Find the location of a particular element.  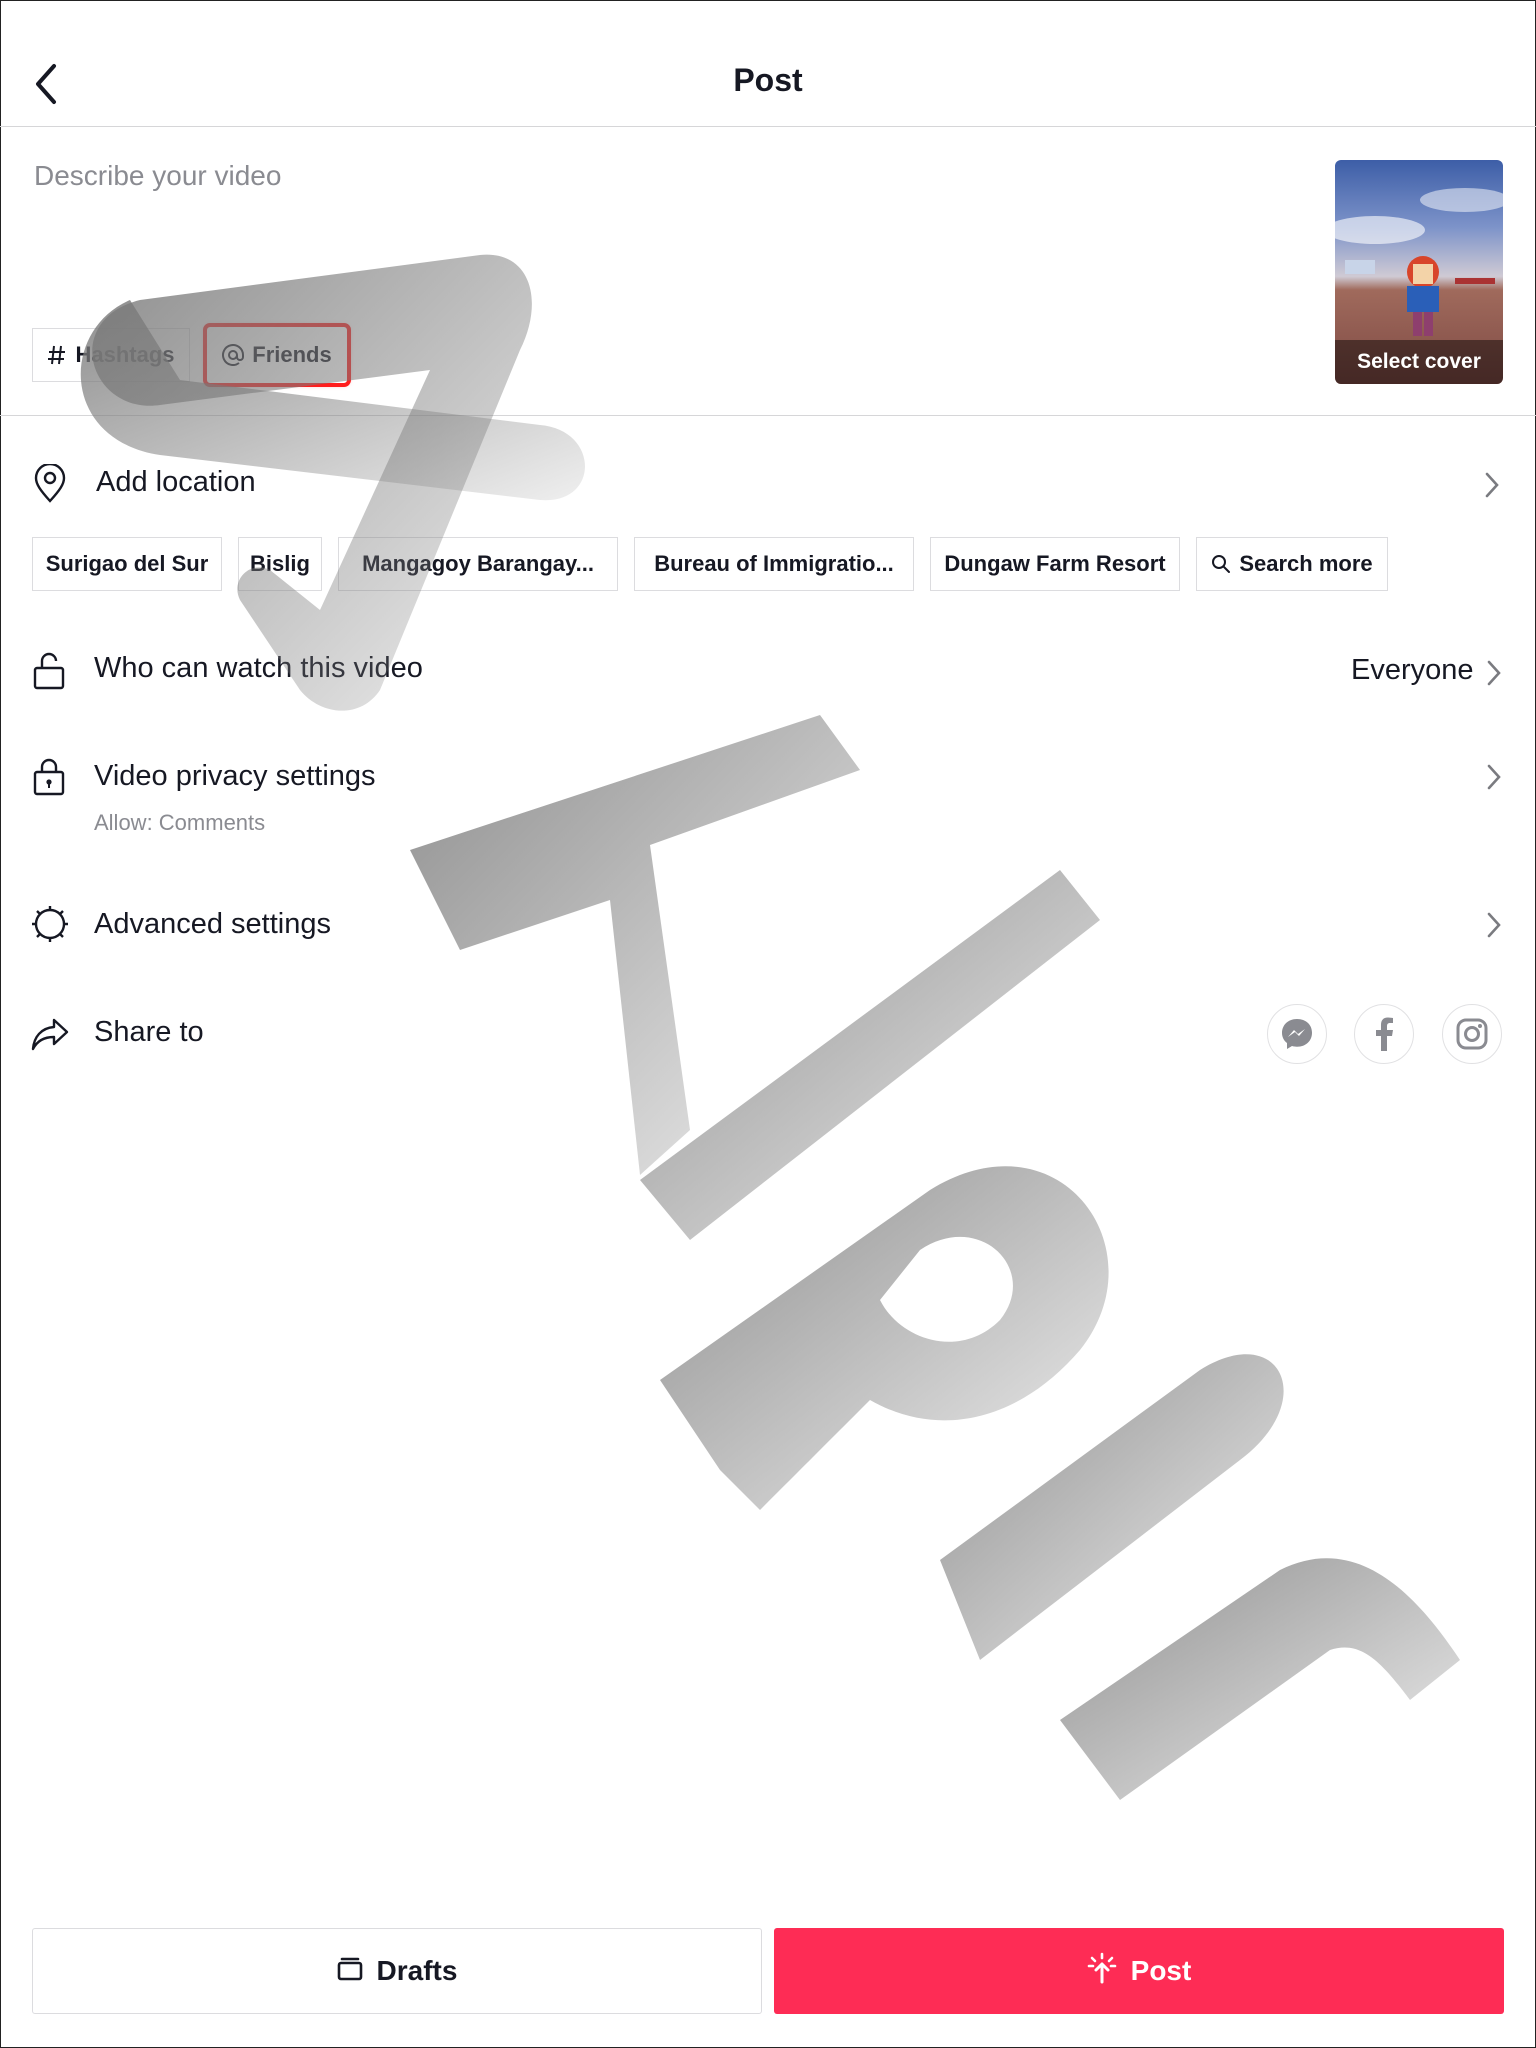

header-divider is located at coordinates (768, 126).